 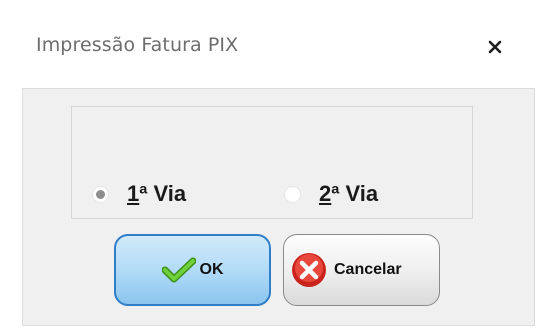 What do you see at coordinates (178, 270) in the screenshot?
I see `checkmark-icon` at bounding box center [178, 270].